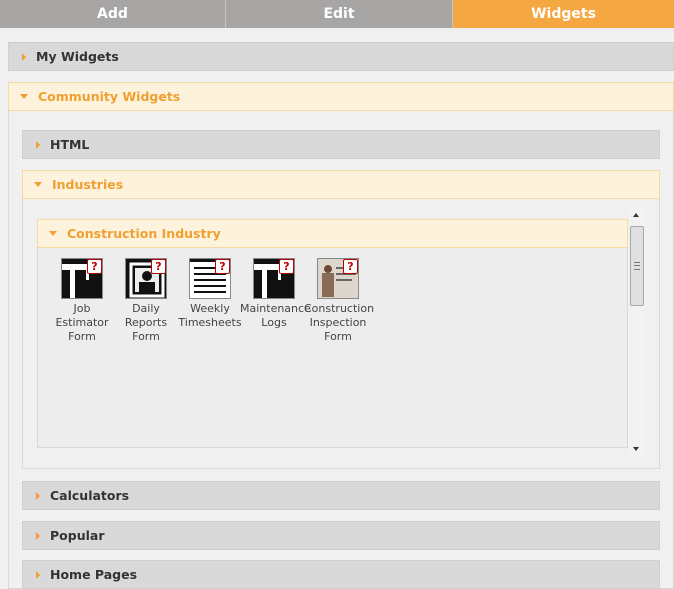  What do you see at coordinates (275, 315) in the screenshot?
I see `widget-label: Maintenance Logs` at bounding box center [275, 315].